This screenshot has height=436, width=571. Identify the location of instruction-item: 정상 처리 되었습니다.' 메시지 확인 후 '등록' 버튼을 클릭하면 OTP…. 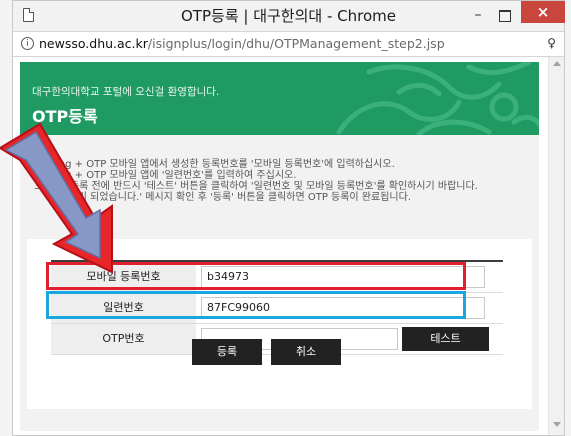
(229, 197).